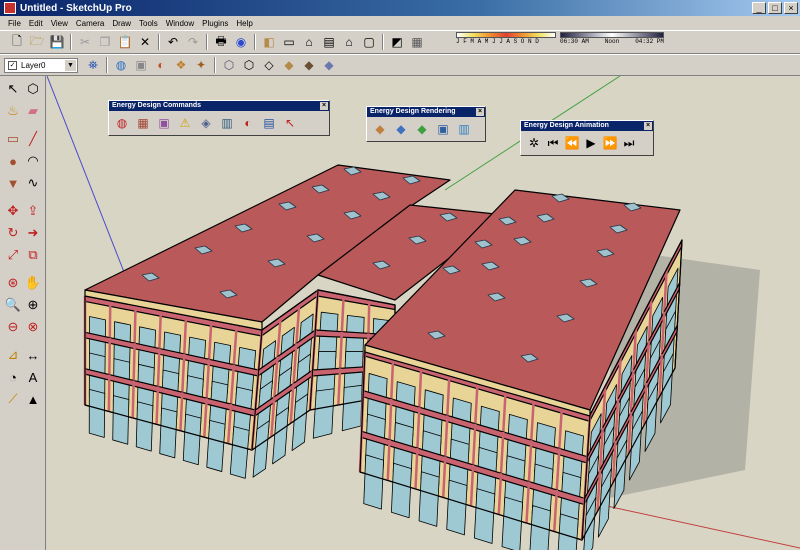 This screenshot has width=800, height=550. I want to click on model-info-icon: ◉, so click(241, 42).